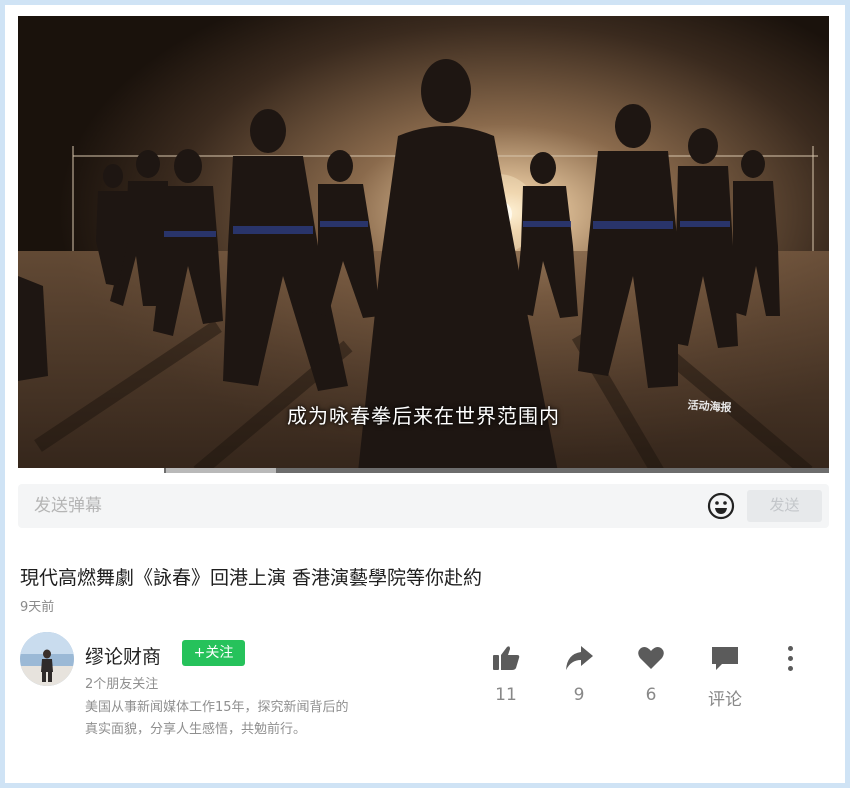 The height and width of the screenshot is (788, 850). I want to click on video-progress-bar, so click(423, 470).